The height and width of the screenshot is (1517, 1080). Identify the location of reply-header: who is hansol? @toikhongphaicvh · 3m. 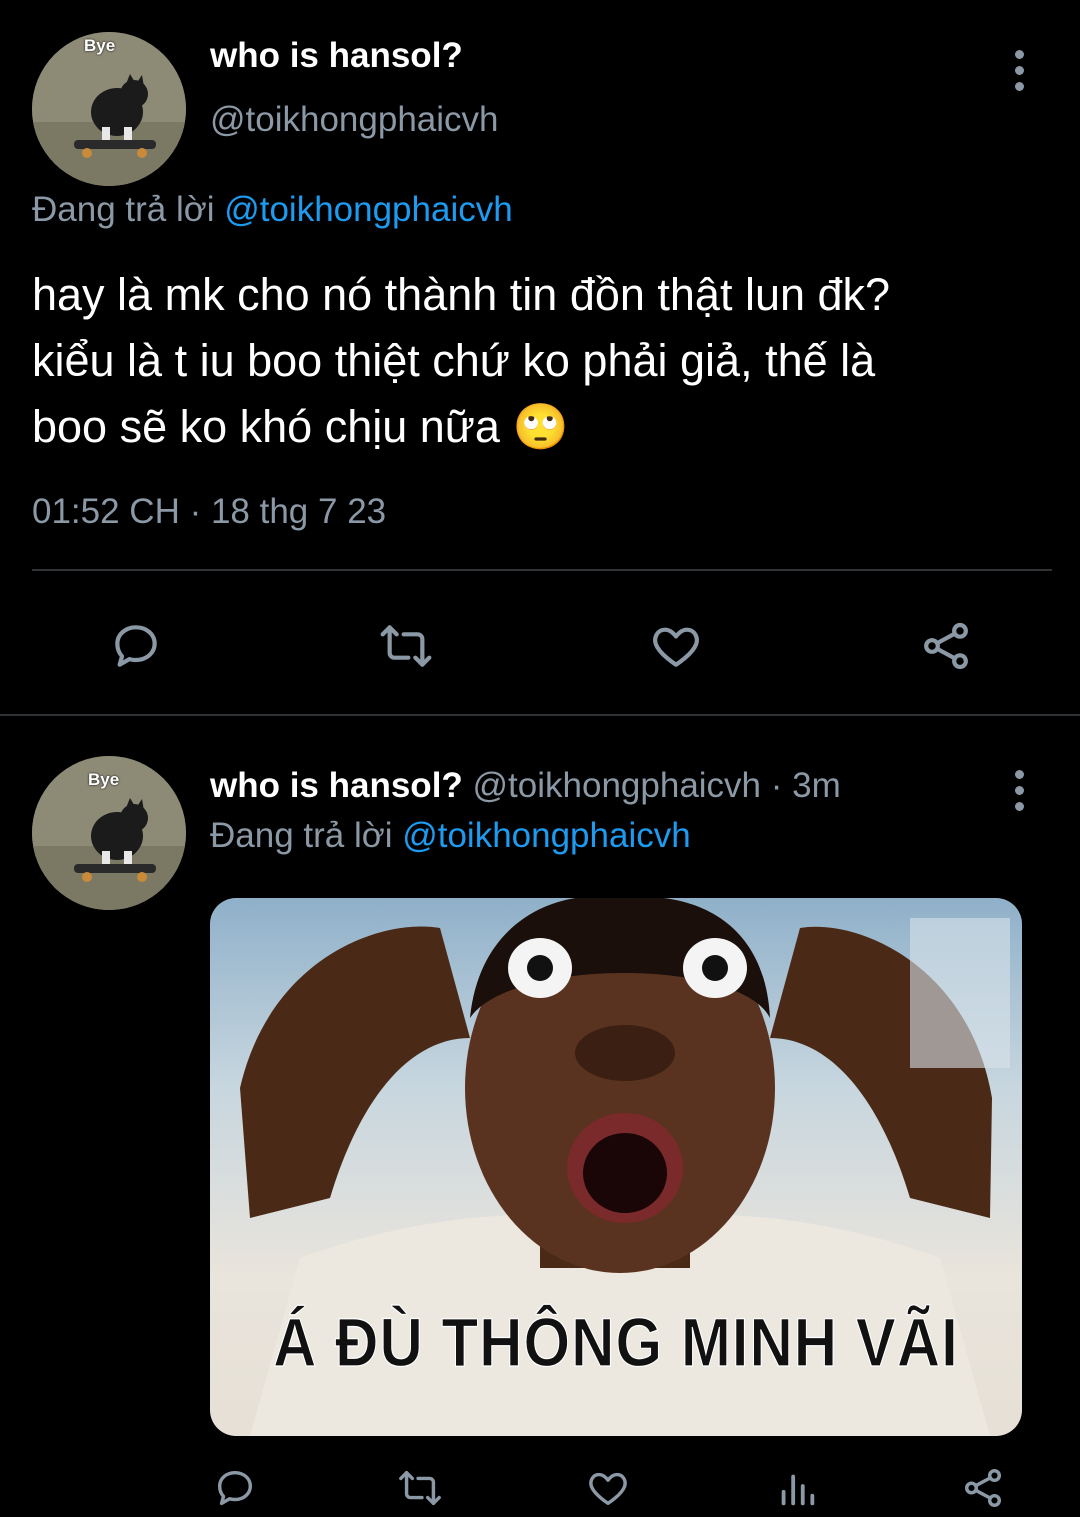
(525, 786).